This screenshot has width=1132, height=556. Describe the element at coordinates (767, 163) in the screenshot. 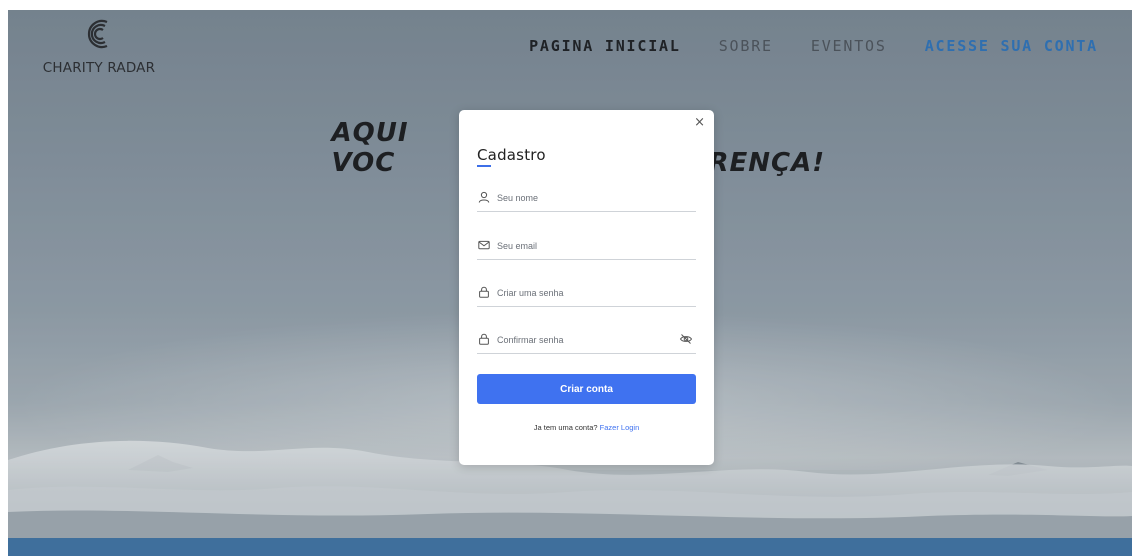

I see `hero-title-right: RENÇA!` at that location.